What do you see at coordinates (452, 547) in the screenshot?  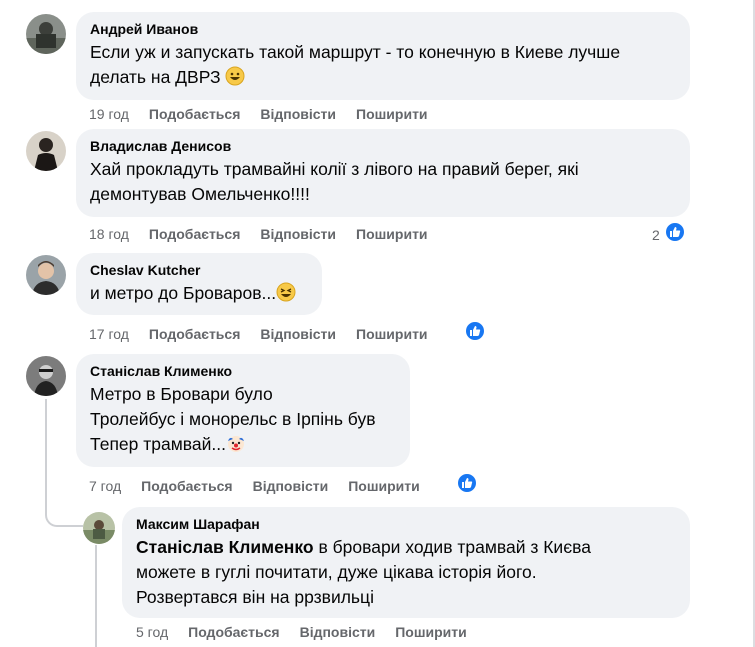 I see `comment-text: в бровари ходив трамвай з Києва` at bounding box center [452, 547].